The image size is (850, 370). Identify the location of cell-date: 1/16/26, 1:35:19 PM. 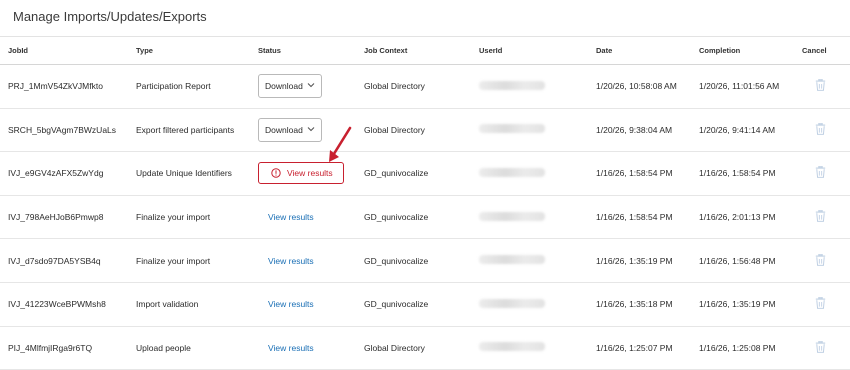
(647, 260).